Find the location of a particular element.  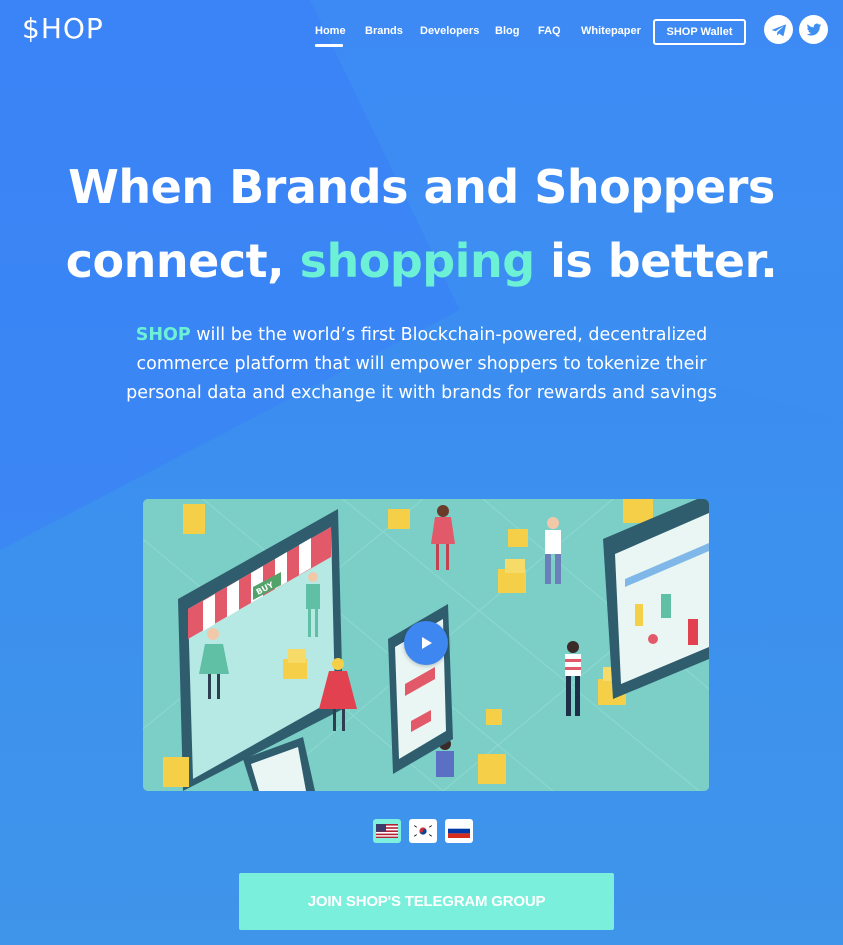

language-english is located at coordinates (387, 831).